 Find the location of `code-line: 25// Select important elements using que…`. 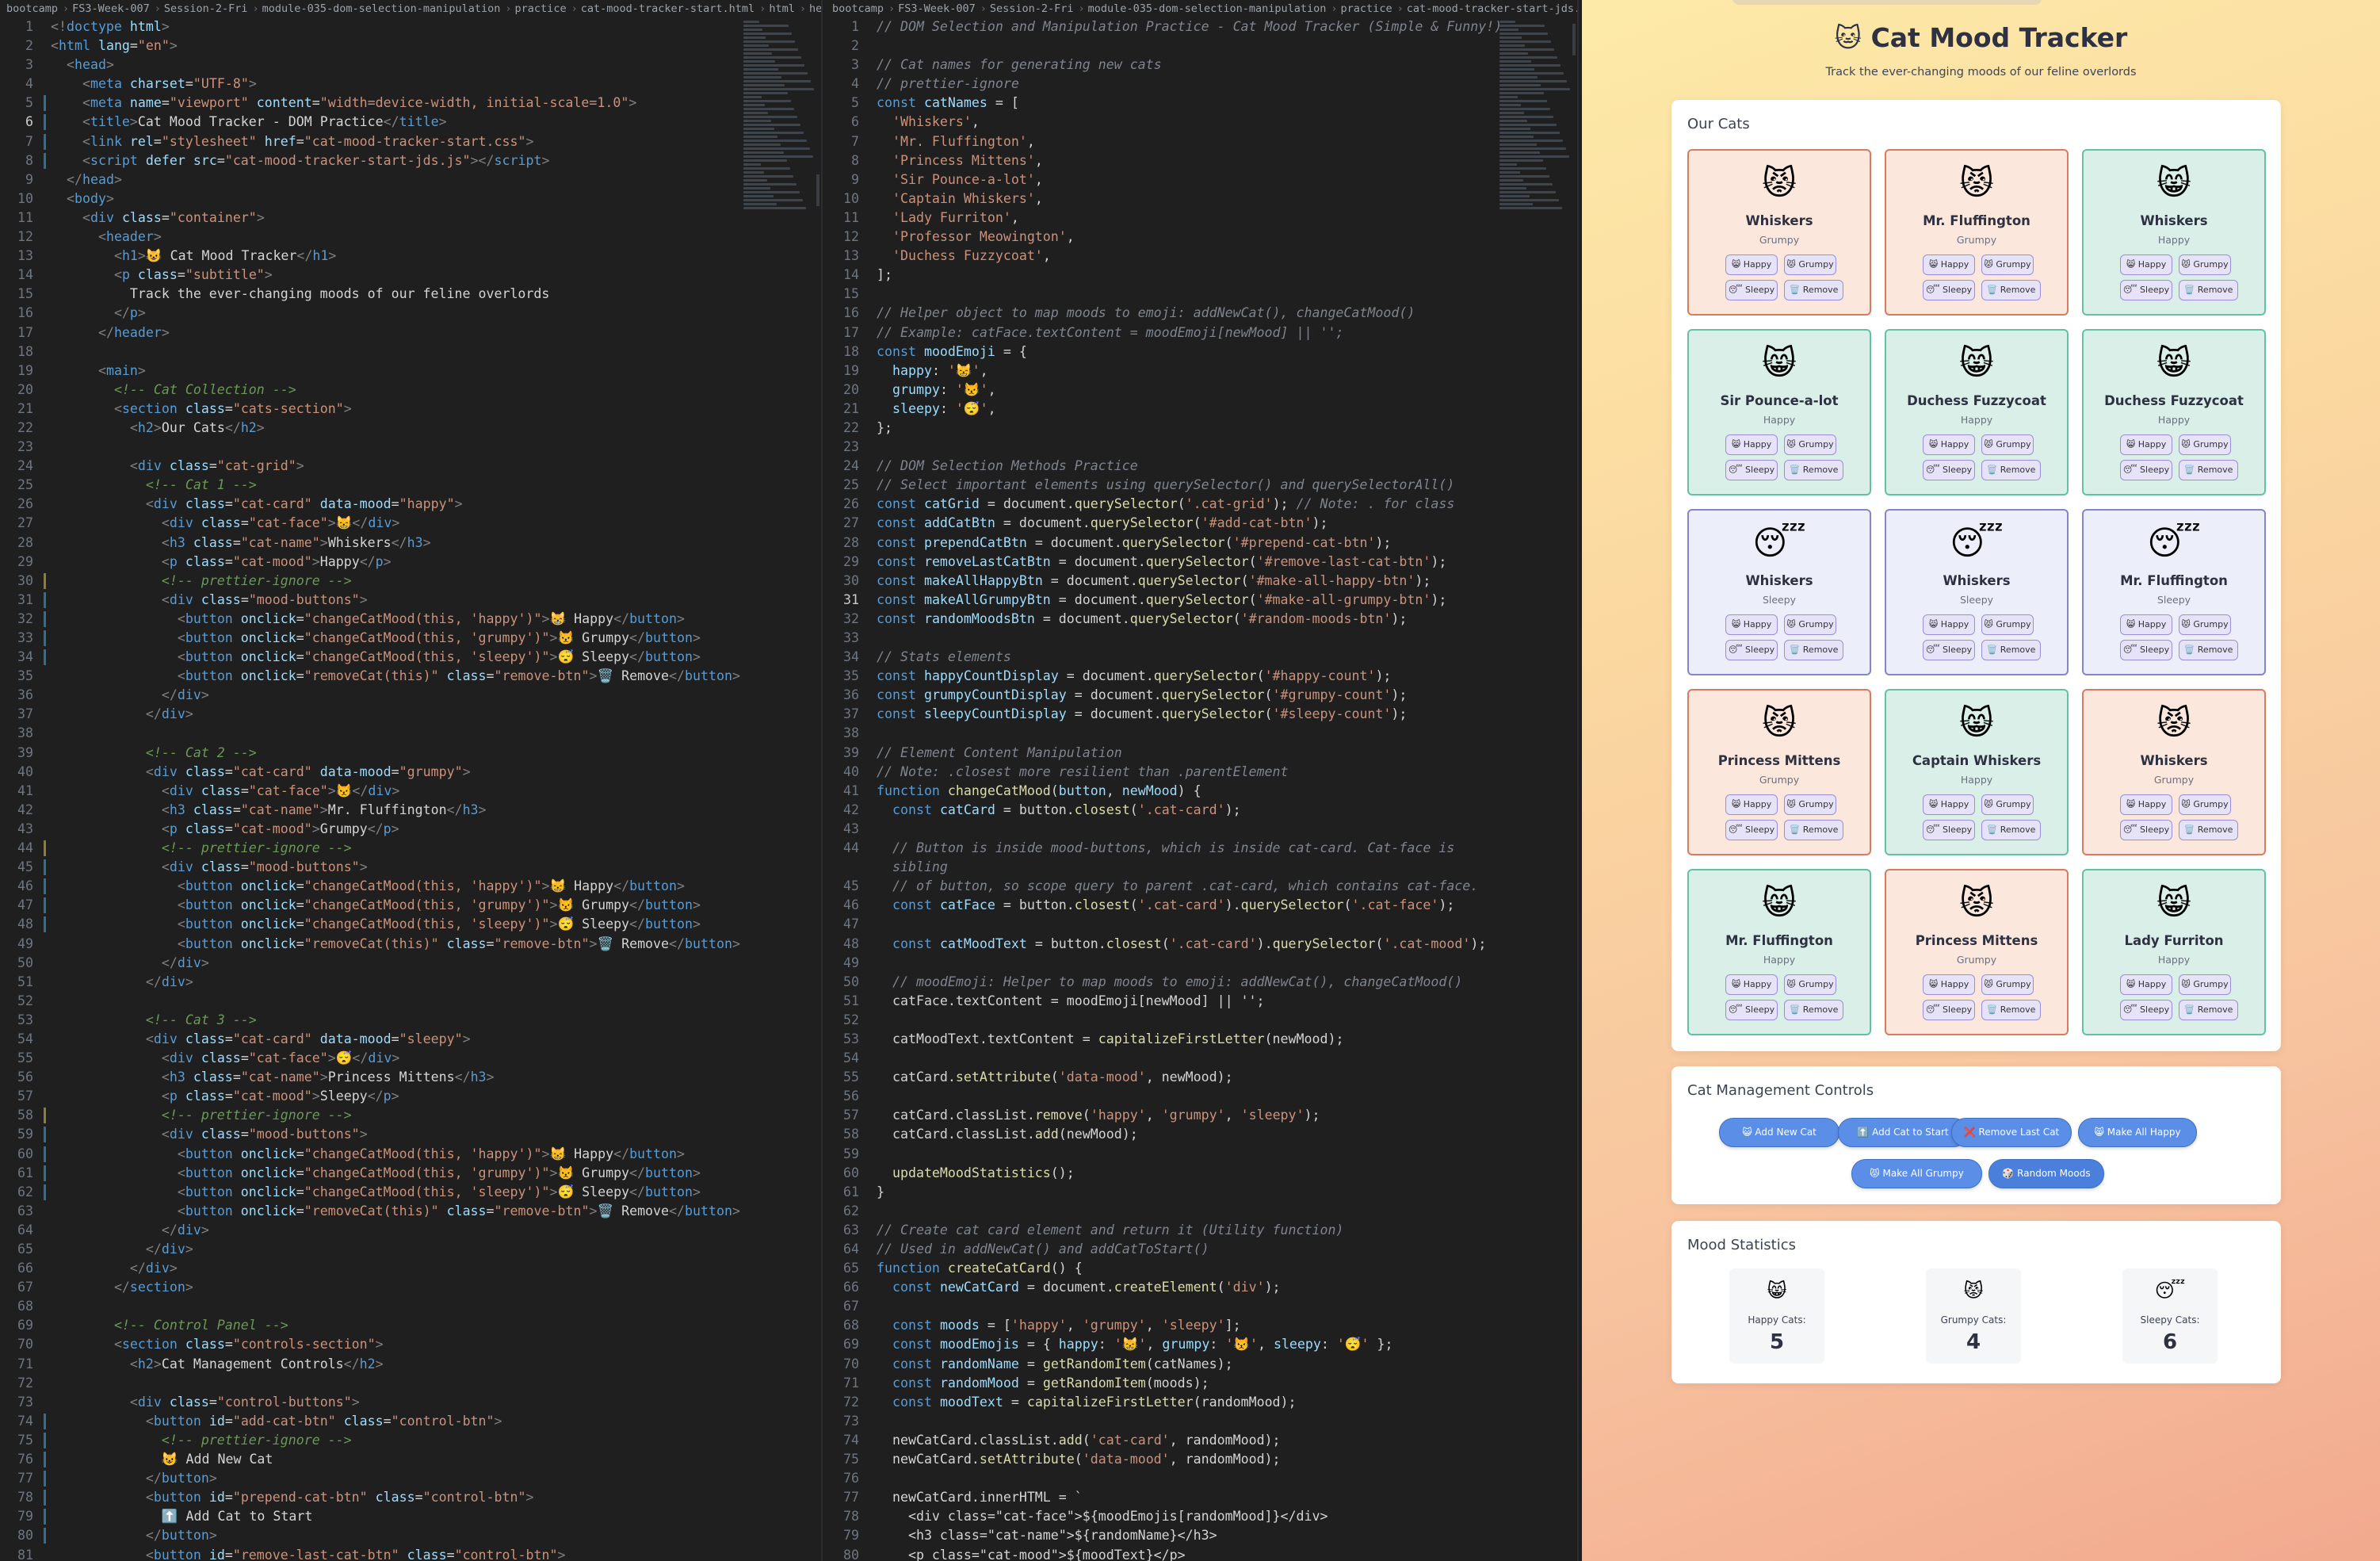

code-line: 25// Select important elements using que… is located at coordinates (1201, 485).